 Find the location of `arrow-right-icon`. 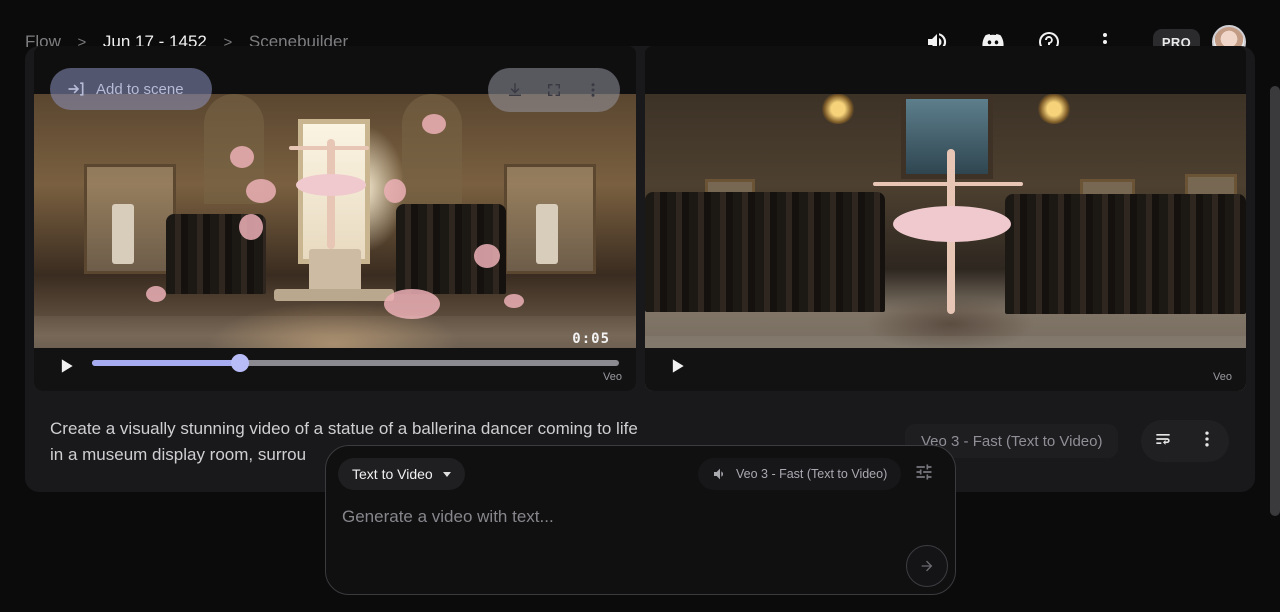

arrow-right-icon is located at coordinates (927, 566).